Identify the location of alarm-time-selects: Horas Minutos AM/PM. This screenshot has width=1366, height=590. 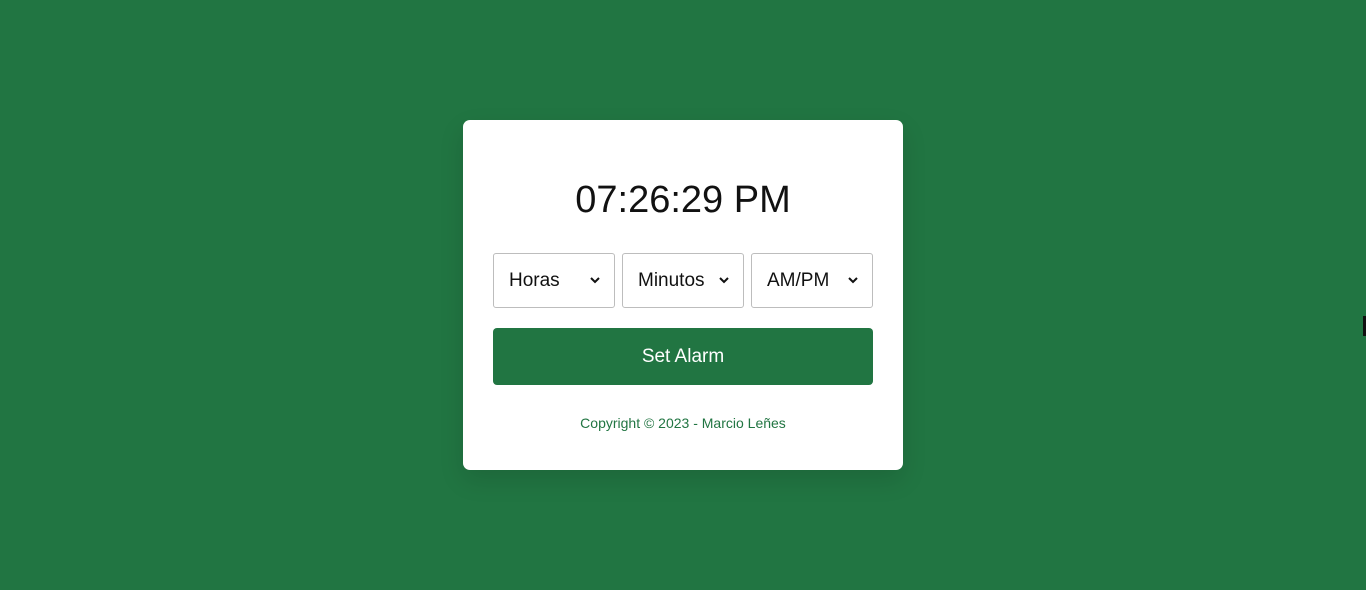
(683, 280).